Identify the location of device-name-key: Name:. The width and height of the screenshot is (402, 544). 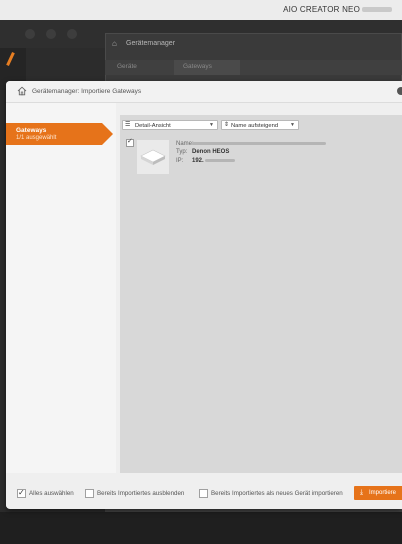
(185, 144).